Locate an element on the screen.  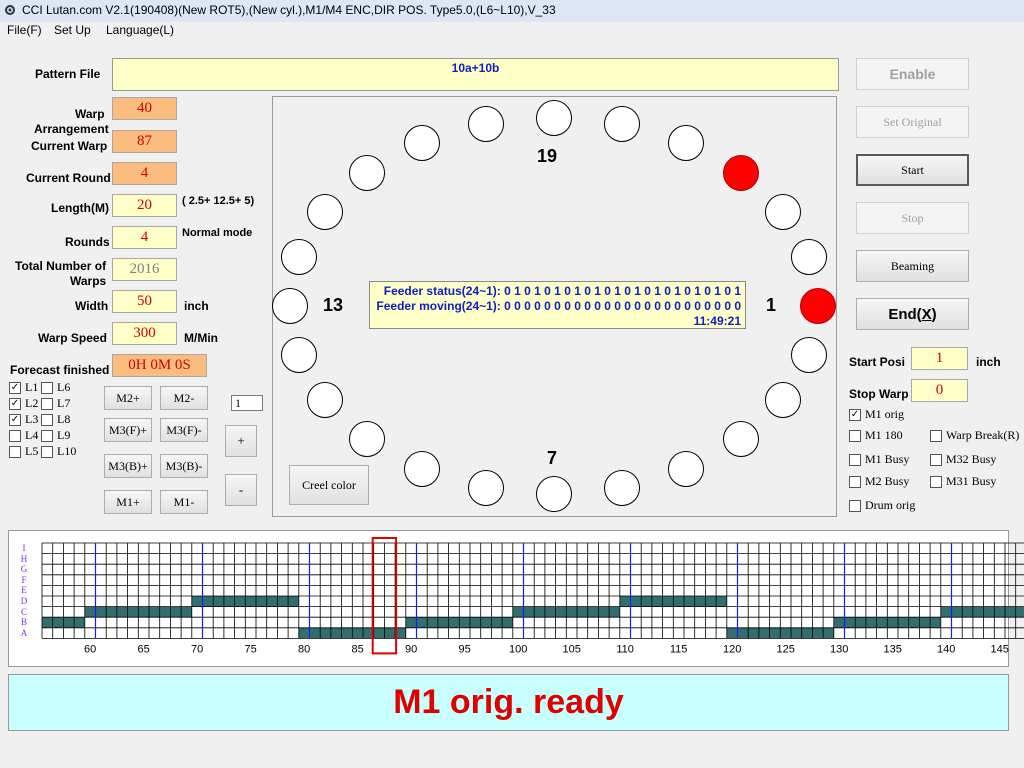
grid-tick-label: 70 is located at coordinates (197, 649).